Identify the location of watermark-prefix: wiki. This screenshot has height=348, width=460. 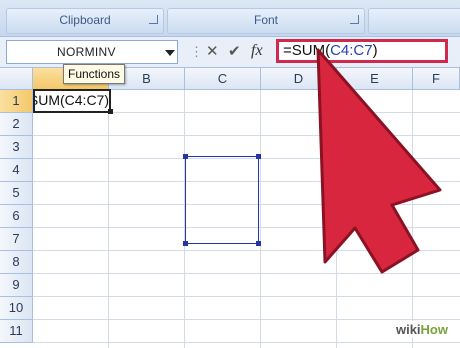
(408, 329).